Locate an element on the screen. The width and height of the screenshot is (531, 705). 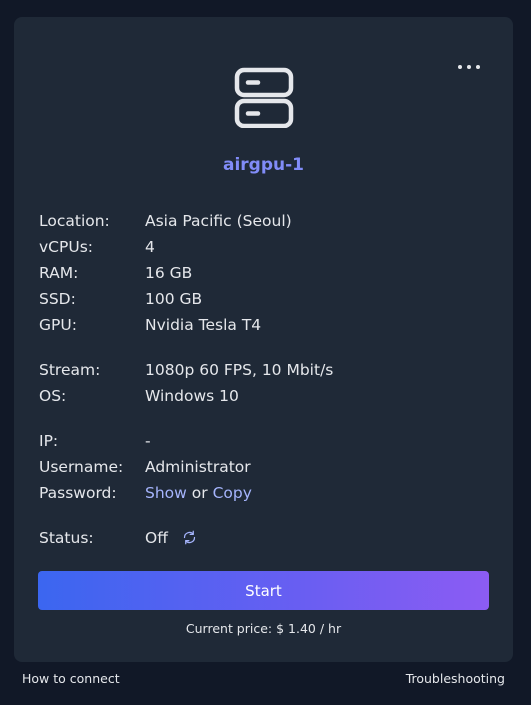
status-value-group: Off is located at coordinates (171, 538).